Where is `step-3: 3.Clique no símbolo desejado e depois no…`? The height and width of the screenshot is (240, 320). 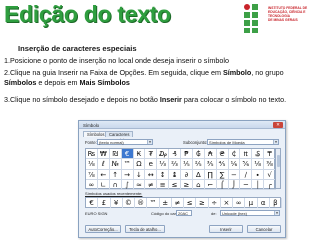 step-3: 3.Clique no símbolo desejado e depois no… is located at coordinates (145, 99).